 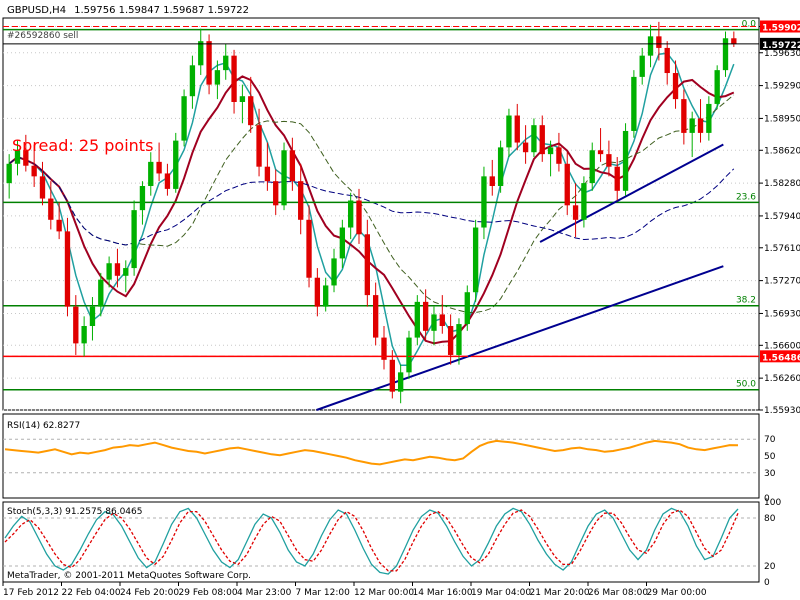 What do you see at coordinates (501, 593) in the screenshot?
I see `time-tick-label: 19 Mar 04:00` at bounding box center [501, 593].